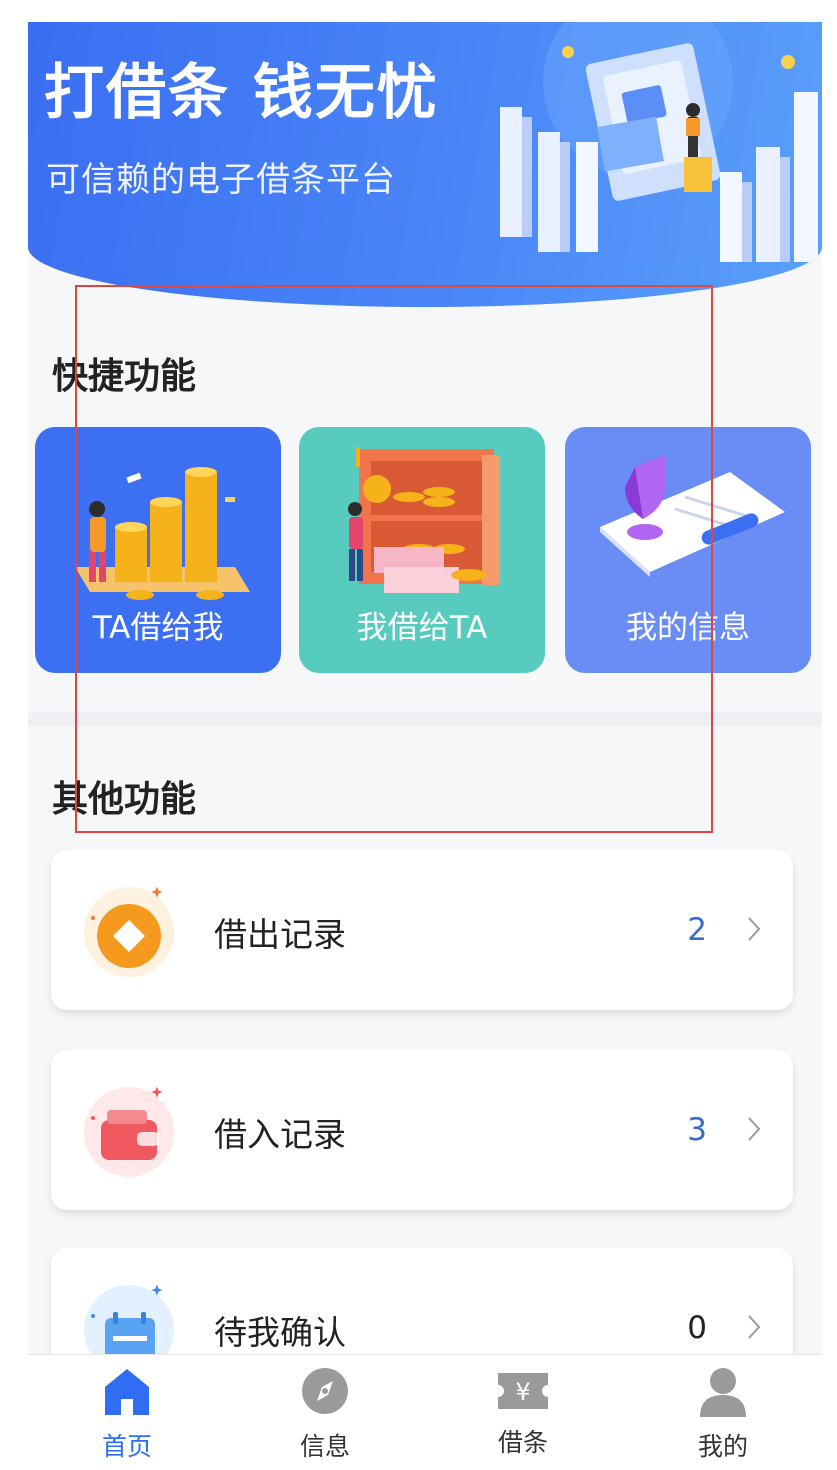  I want to click on item-count: 2, so click(697, 930).